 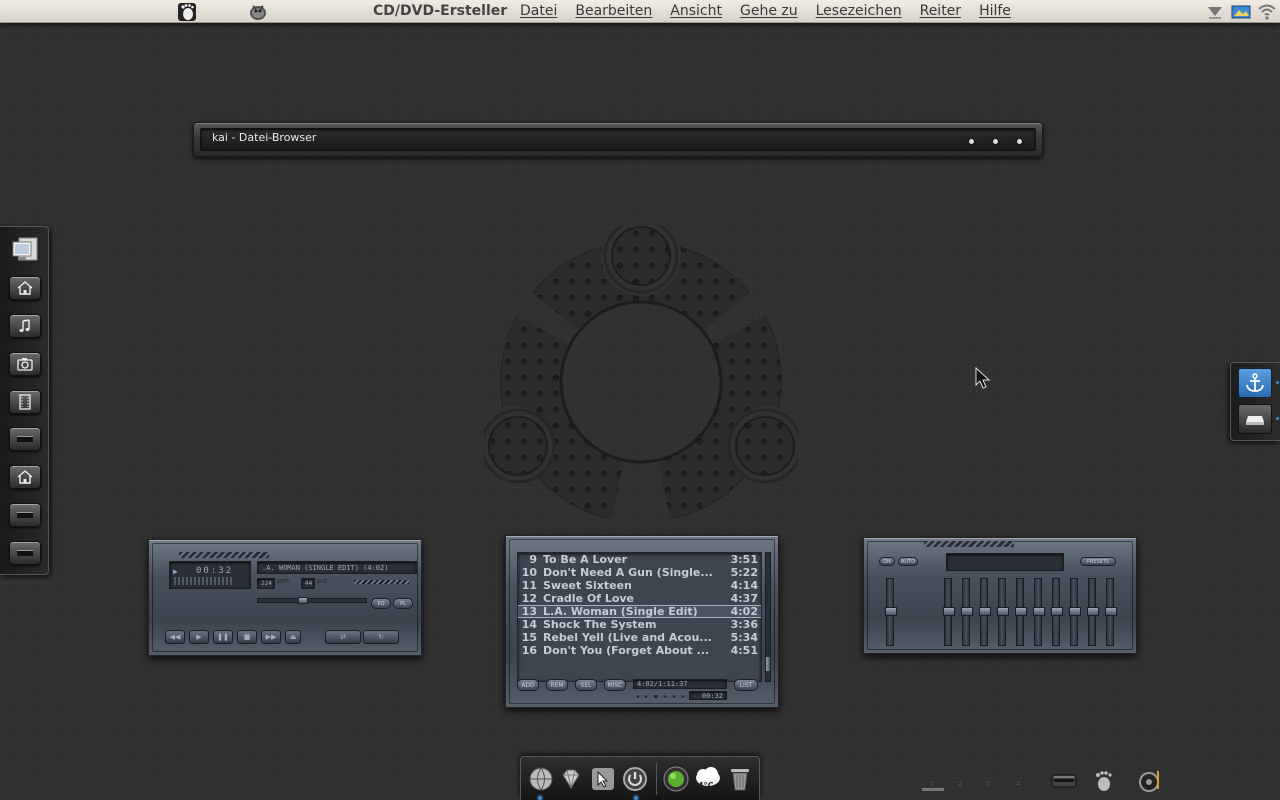 I want to click on file-browser-titlebar: kai - Datei-Browser, so click(x=618, y=139).